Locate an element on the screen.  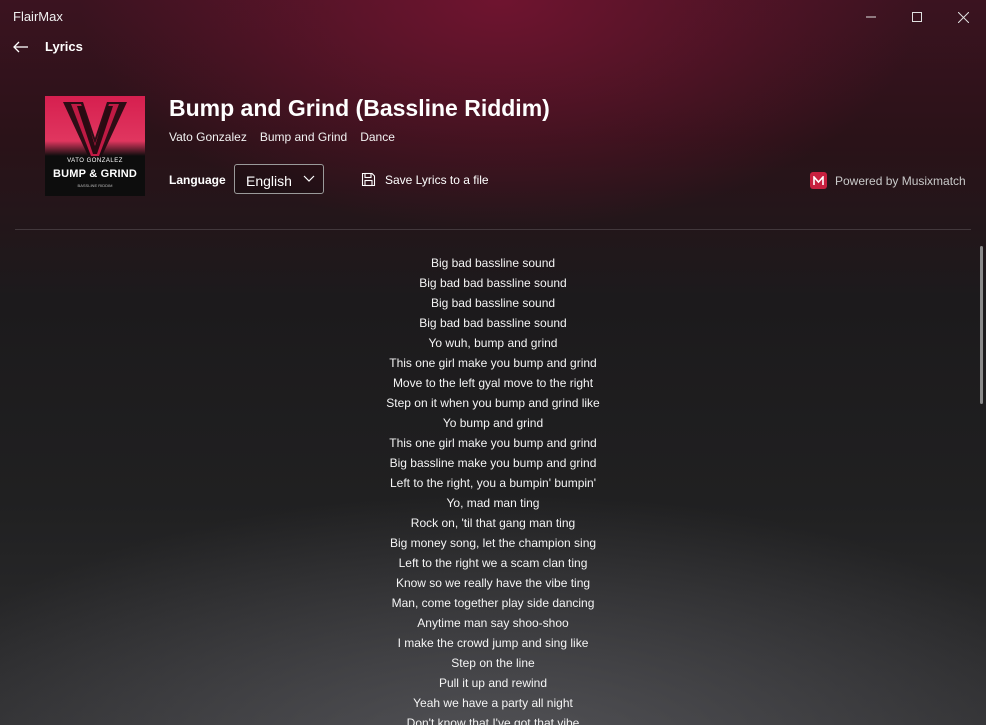
musixmatch-logo-icon is located at coordinates (818, 180).